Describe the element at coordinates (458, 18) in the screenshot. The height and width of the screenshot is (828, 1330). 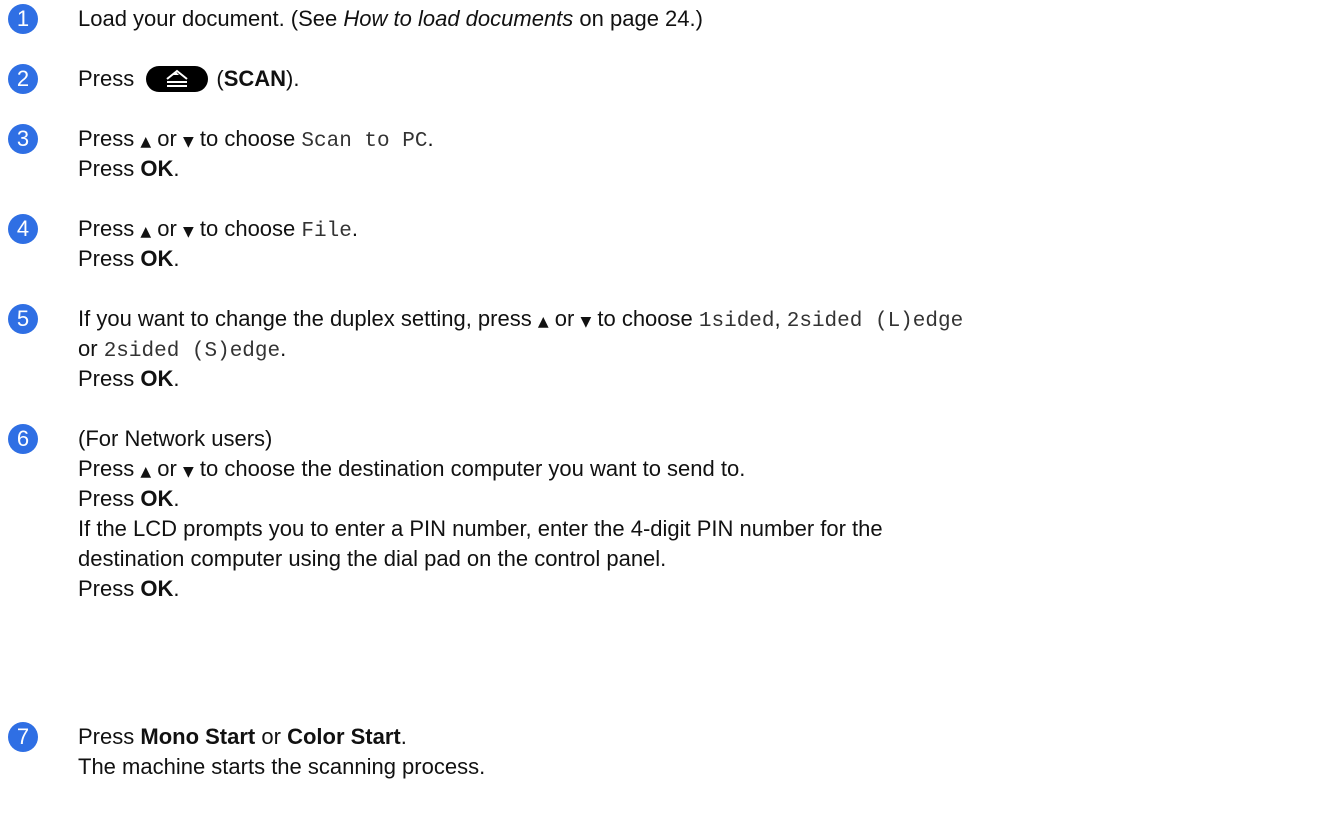
I see `page-reference-link: How to load documents` at that location.